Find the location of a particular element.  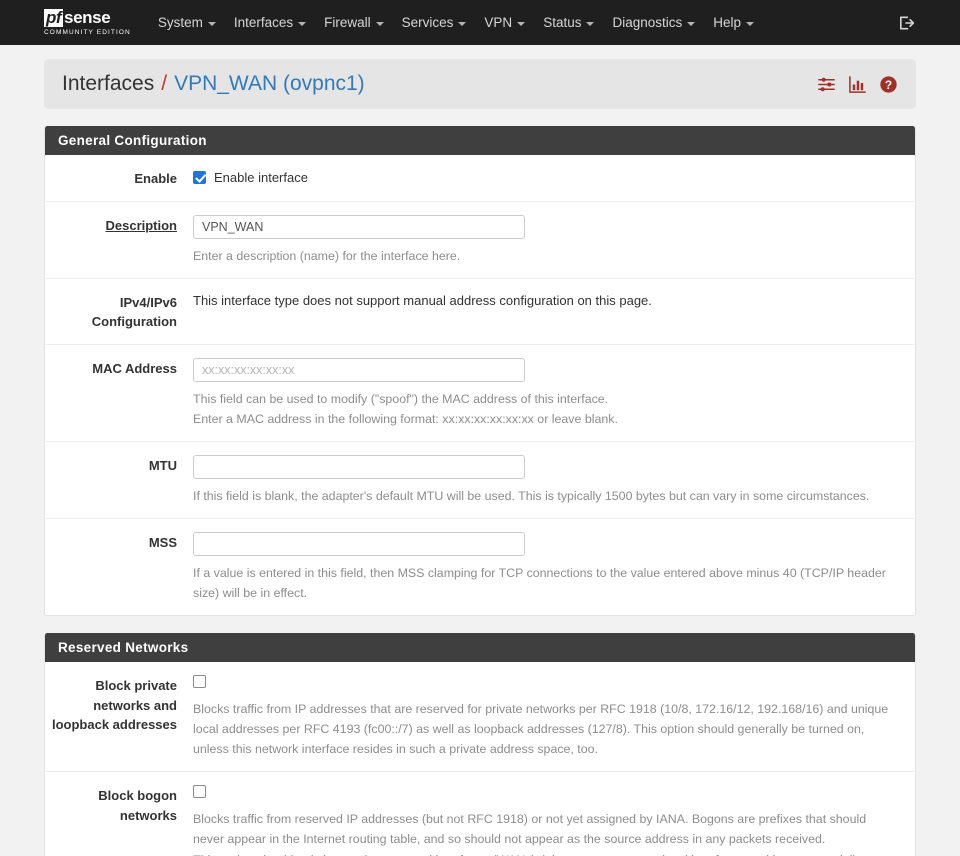

label-enable: Enable is located at coordinates (155, 178).